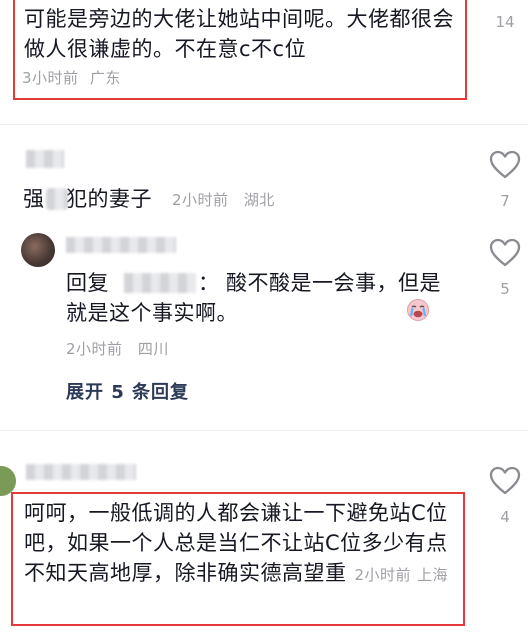 The image size is (528, 640). I want to click on comment-time-4: 2小时前, so click(383, 575).